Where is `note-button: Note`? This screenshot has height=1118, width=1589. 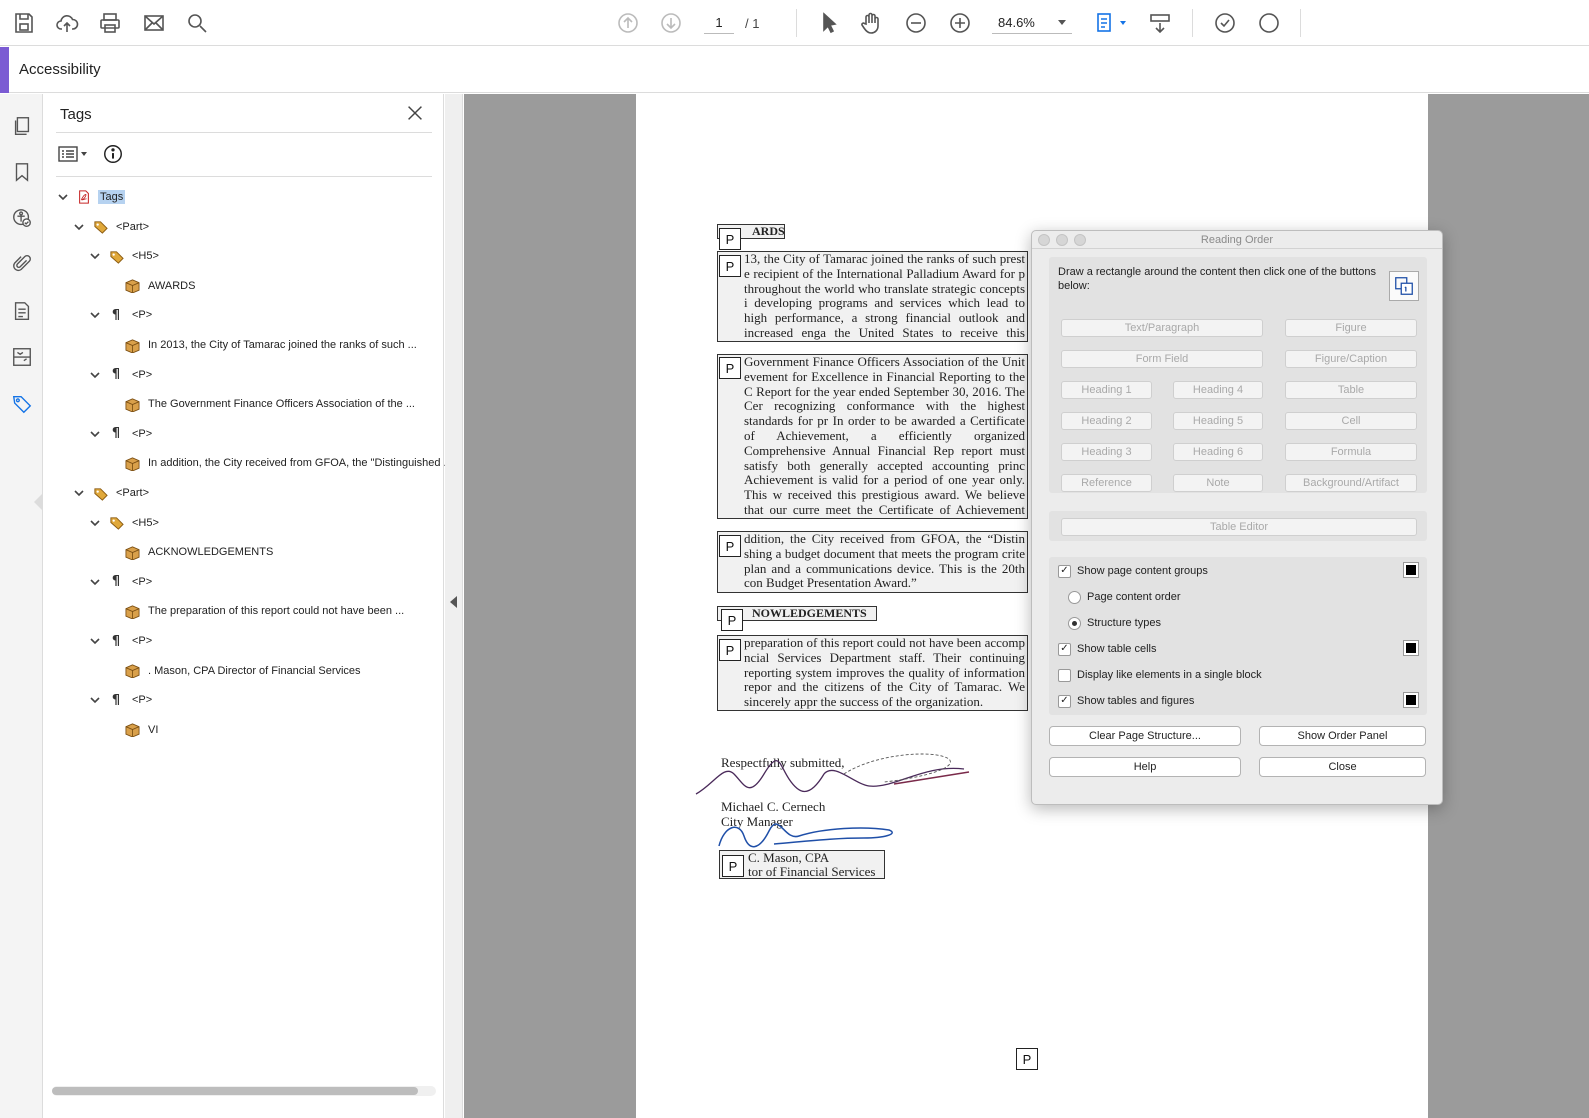 note-button: Note is located at coordinates (1218, 483).